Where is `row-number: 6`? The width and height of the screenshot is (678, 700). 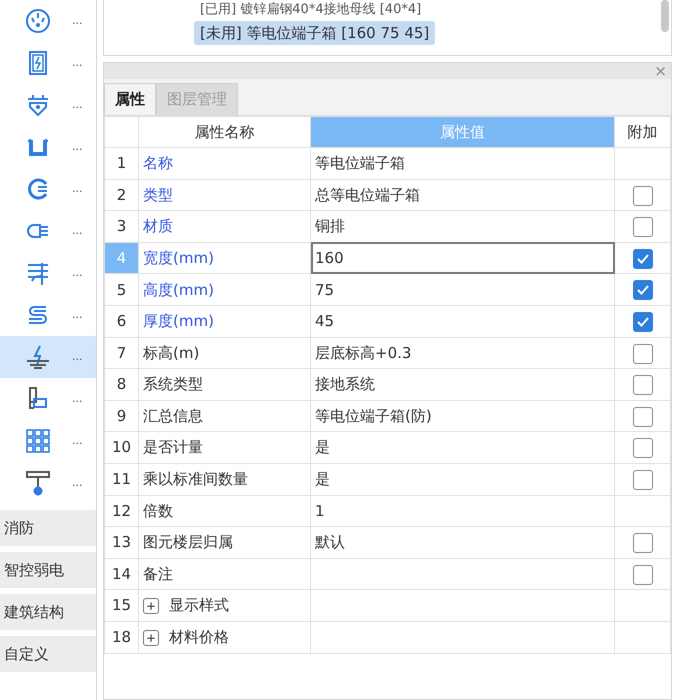
row-number: 6 is located at coordinates (121, 322).